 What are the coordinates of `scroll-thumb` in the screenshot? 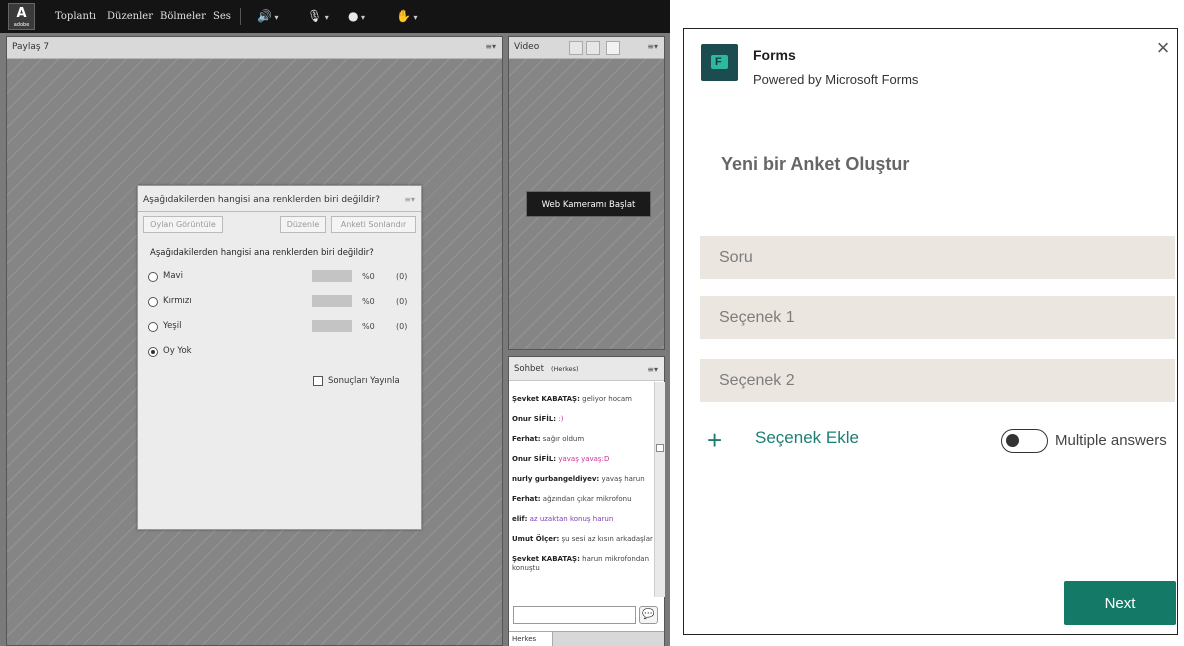 It's located at (660, 448).